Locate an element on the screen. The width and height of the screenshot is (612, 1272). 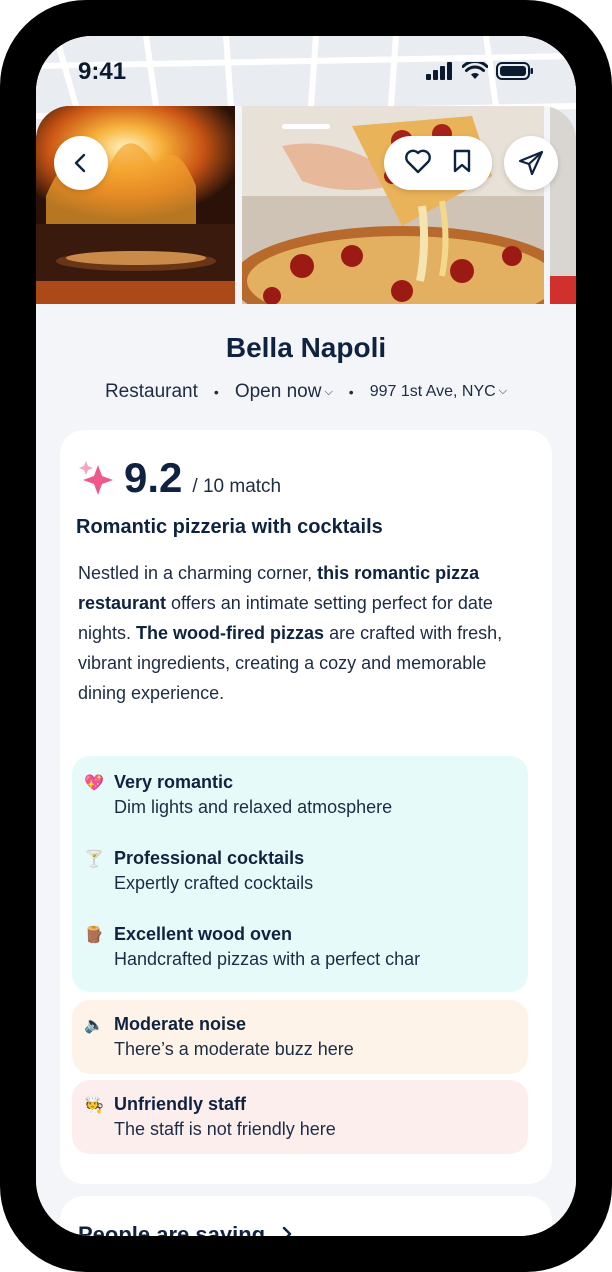
sparkles-icon is located at coordinates (96, 478).